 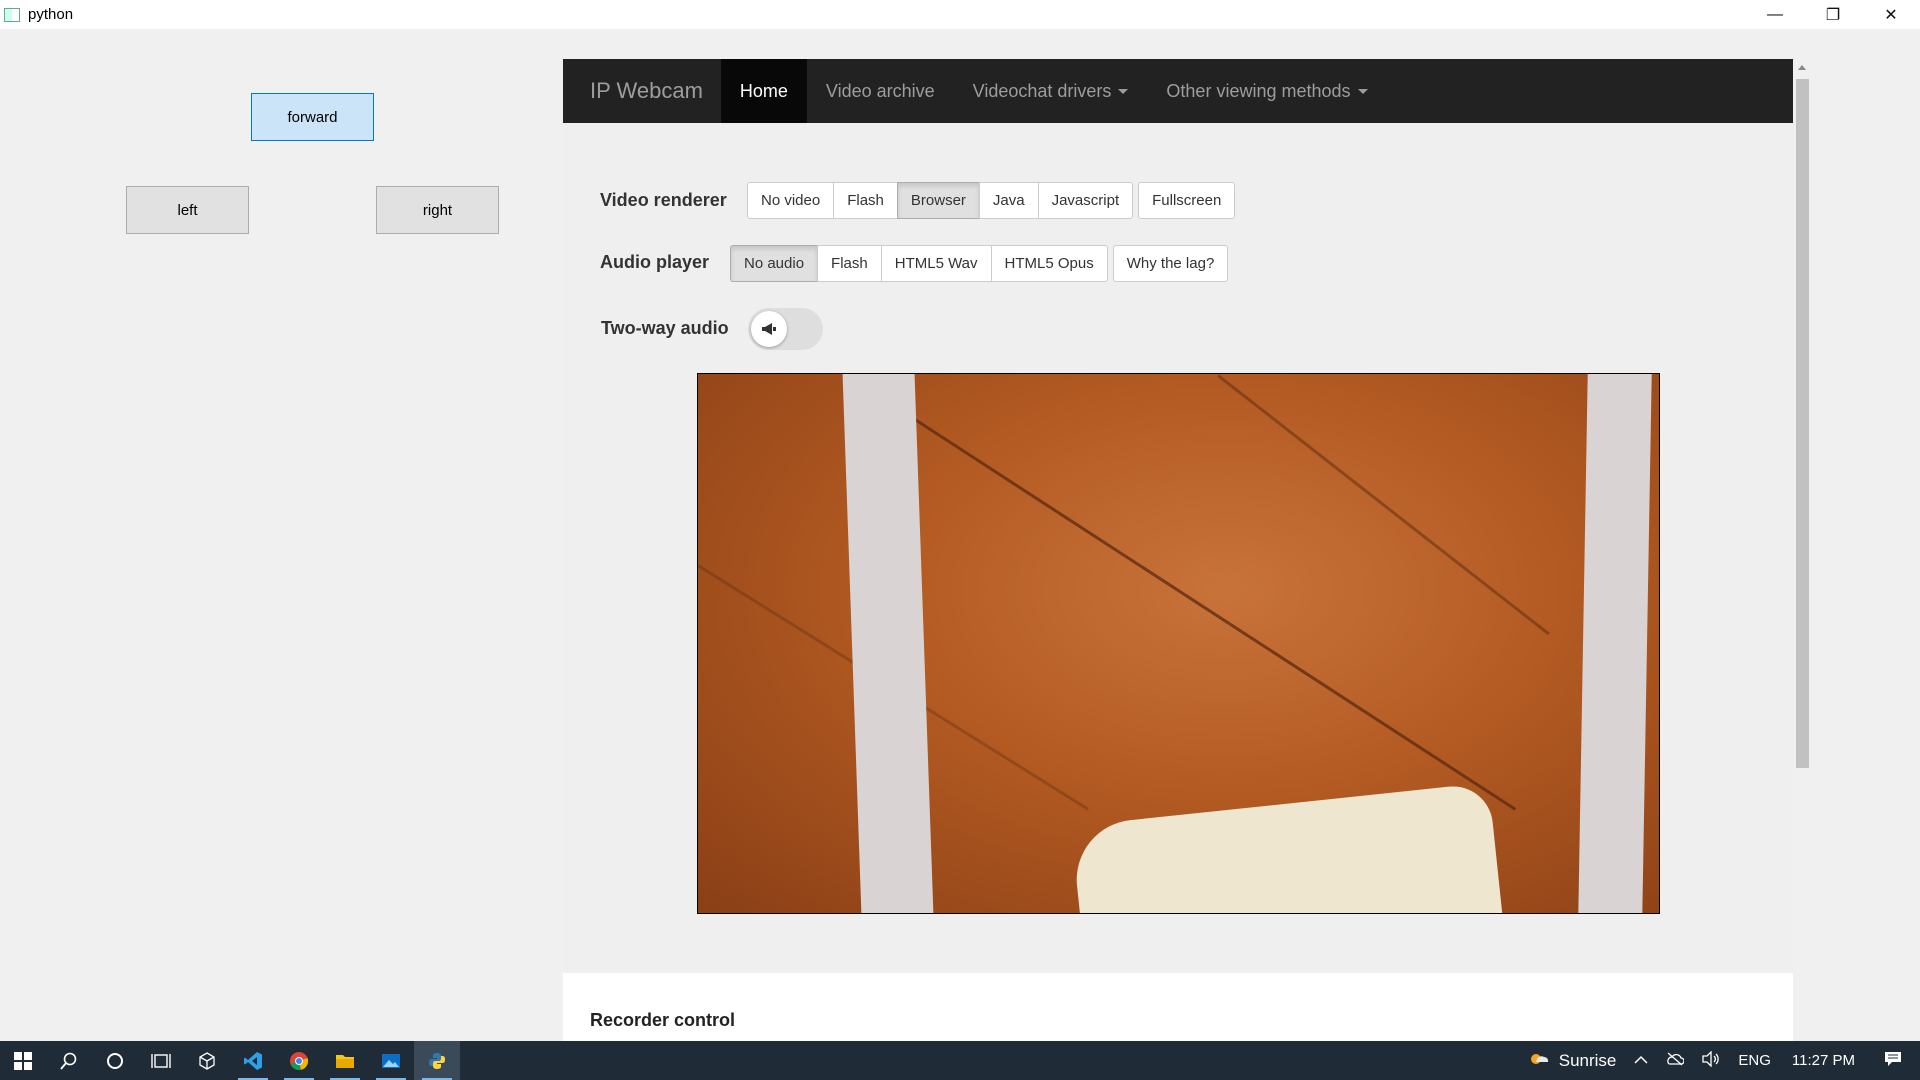 I want to click on search-icon, so click(x=69, y=1060).